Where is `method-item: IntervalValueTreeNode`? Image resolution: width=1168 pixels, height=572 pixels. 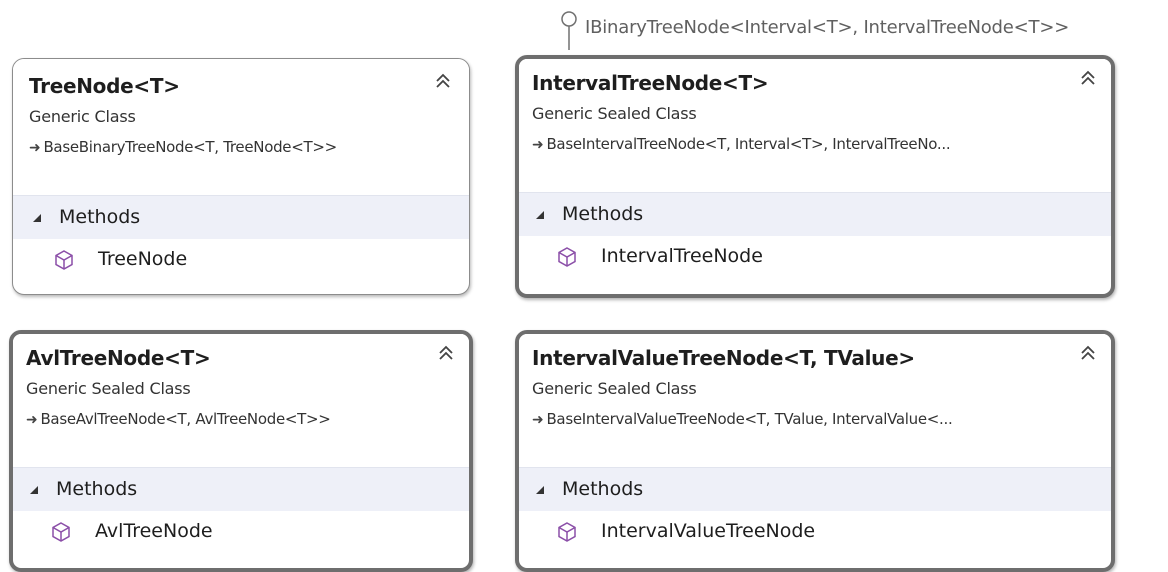 method-item: IntervalValueTreeNode is located at coordinates (815, 533).